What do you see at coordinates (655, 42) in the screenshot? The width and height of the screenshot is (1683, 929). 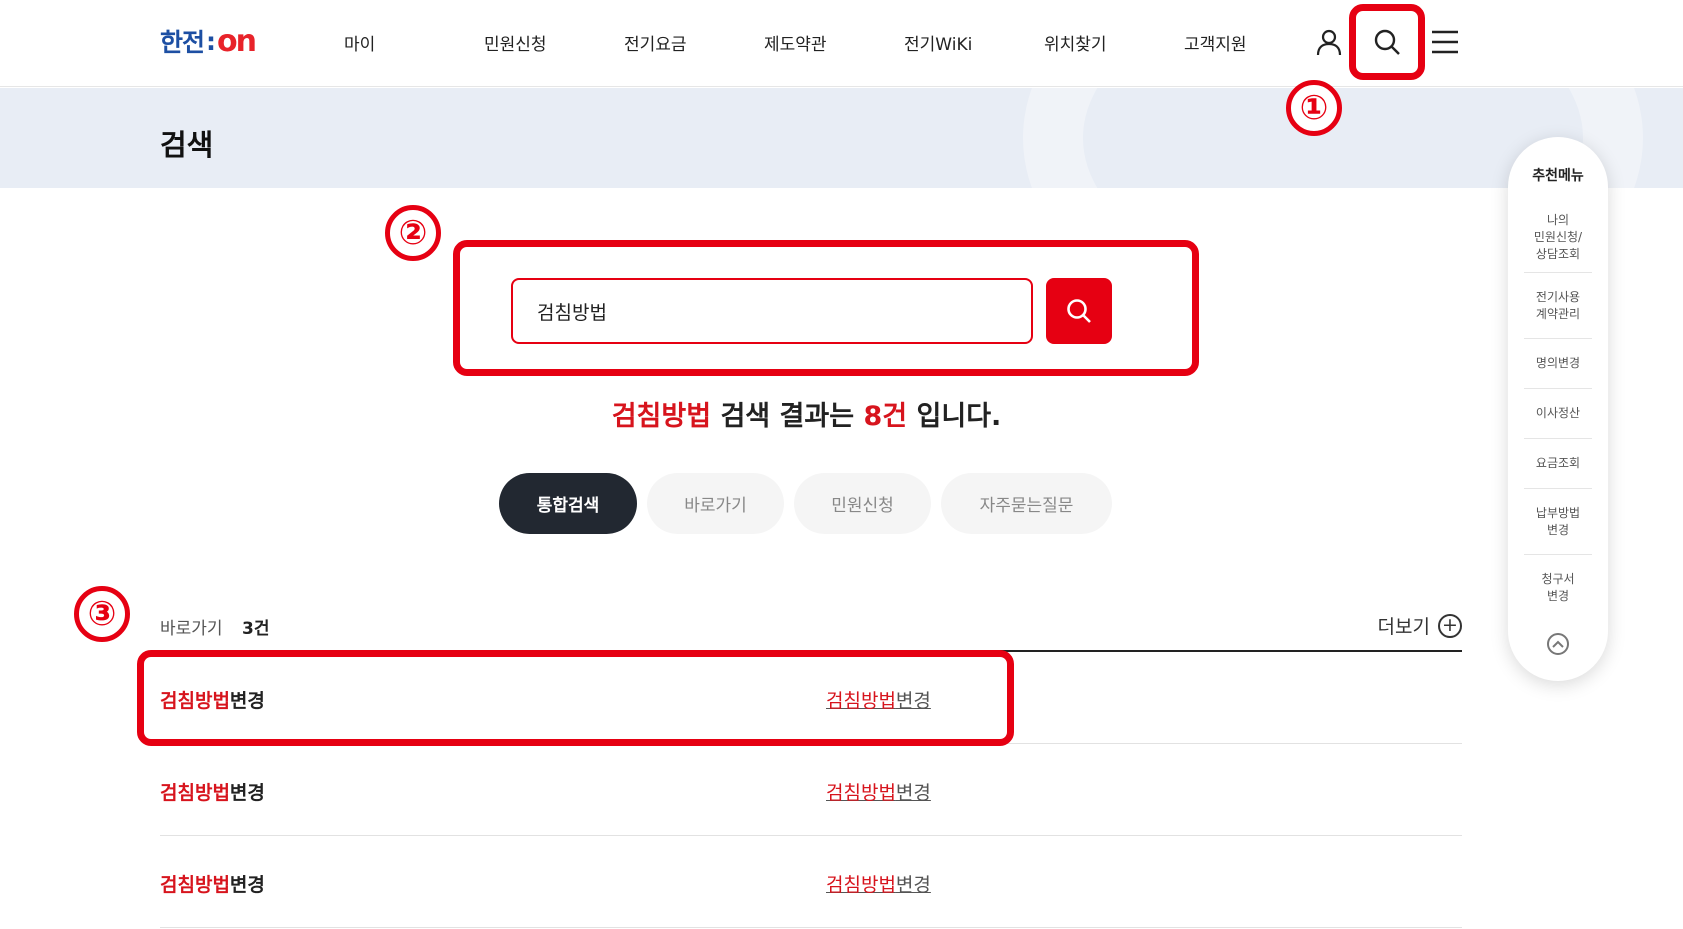 I see `nav-item-electricity-bill: 전기요금` at bounding box center [655, 42].